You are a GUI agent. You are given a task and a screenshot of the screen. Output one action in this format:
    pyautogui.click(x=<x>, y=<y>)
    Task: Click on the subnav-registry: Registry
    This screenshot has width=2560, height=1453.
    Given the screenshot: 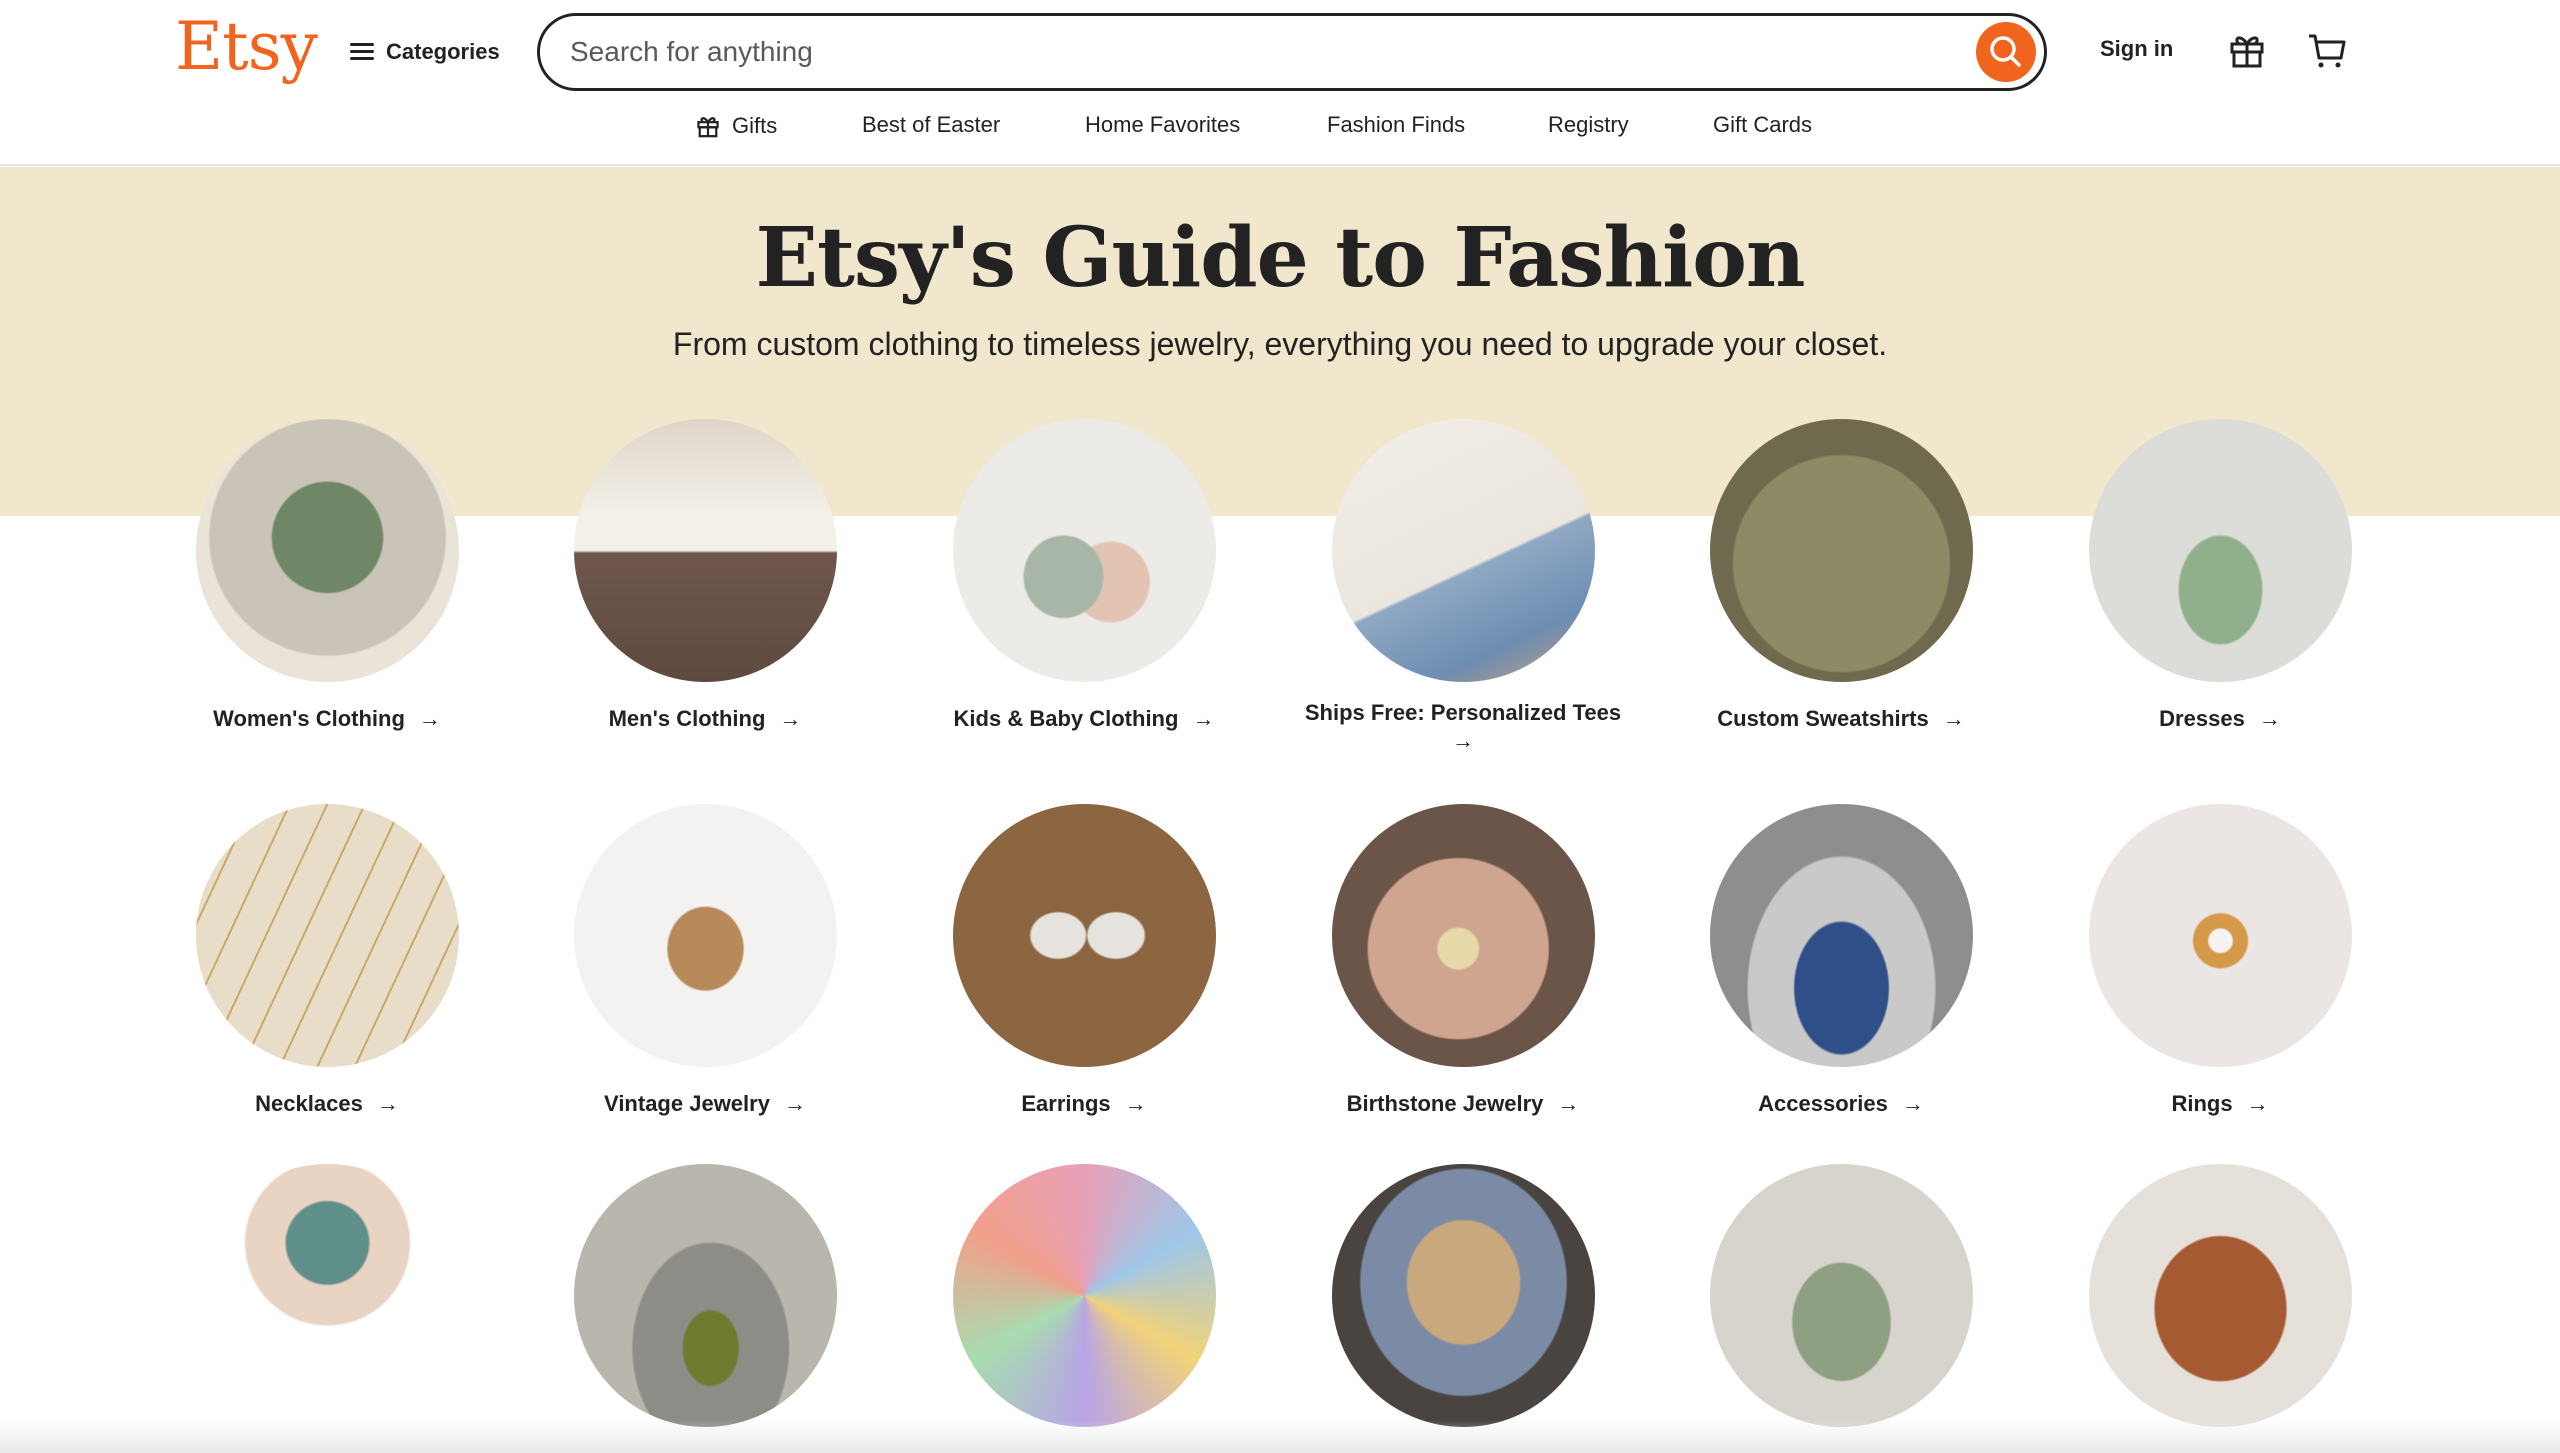 What is the action you would take?
    pyautogui.click(x=1588, y=125)
    